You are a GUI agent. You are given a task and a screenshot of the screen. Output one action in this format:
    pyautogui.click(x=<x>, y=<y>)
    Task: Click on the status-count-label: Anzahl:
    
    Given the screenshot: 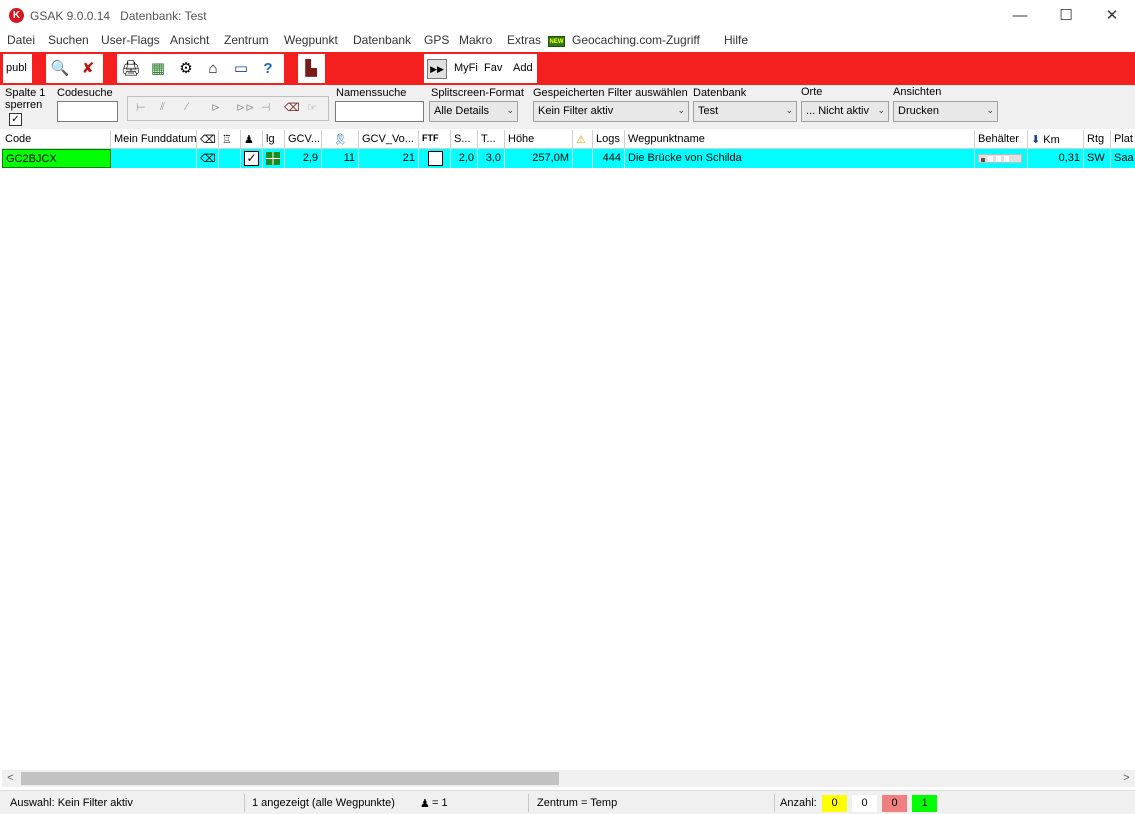 What is the action you would take?
    pyautogui.click(x=798, y=803)
    